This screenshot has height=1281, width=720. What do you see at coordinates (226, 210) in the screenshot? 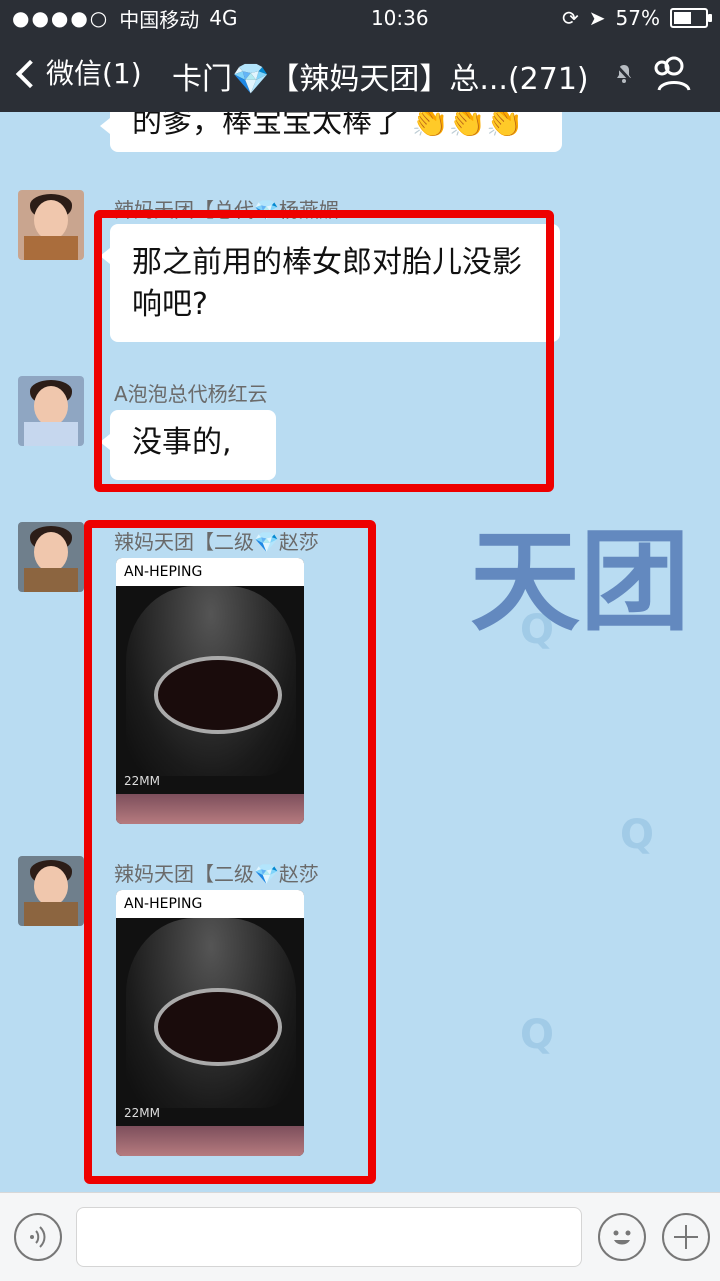
I see `sender-name: 辣妈天团【总代💎杨燕媚` at bounding box center [226, 210].